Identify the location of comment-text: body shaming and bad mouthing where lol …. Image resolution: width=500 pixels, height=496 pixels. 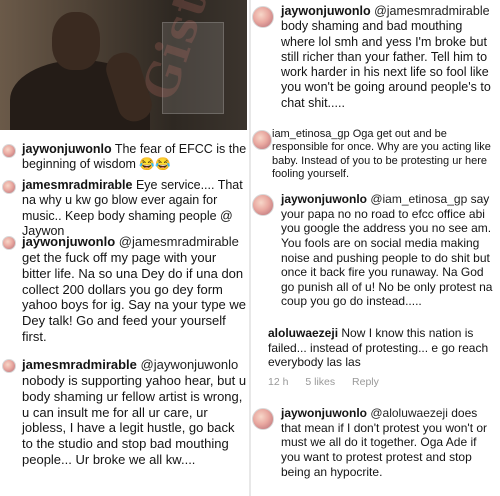
(386, 64).